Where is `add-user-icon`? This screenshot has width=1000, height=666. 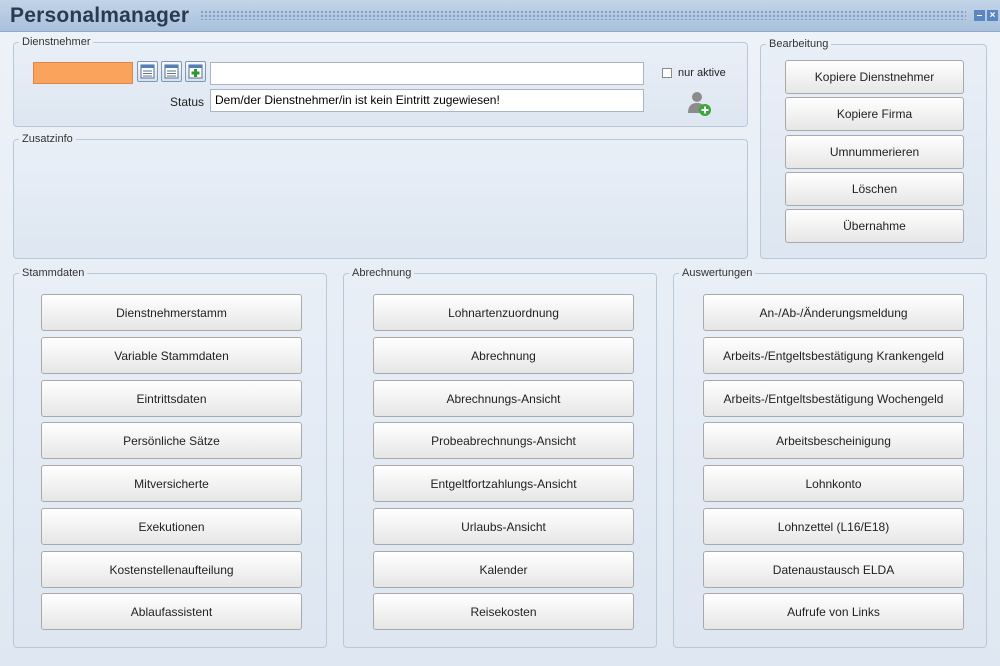 add-user-icon is located at coordinates (699, 104).